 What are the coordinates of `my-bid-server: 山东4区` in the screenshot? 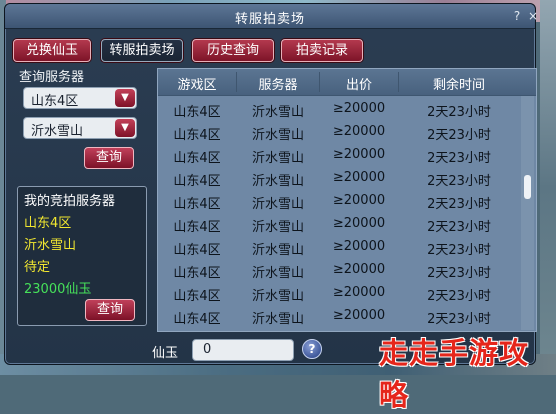 It's located at (48, 223).